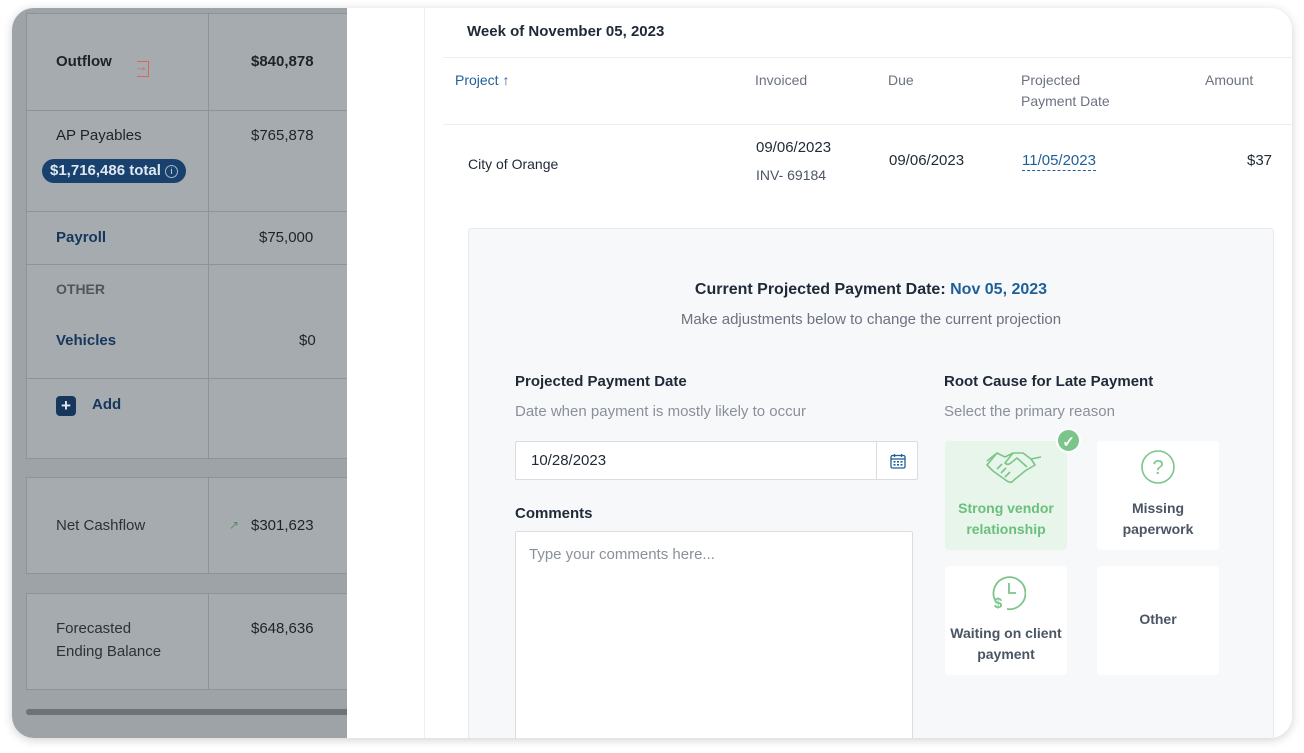  I want to click on question-icon: ?, so click(1158, 467).